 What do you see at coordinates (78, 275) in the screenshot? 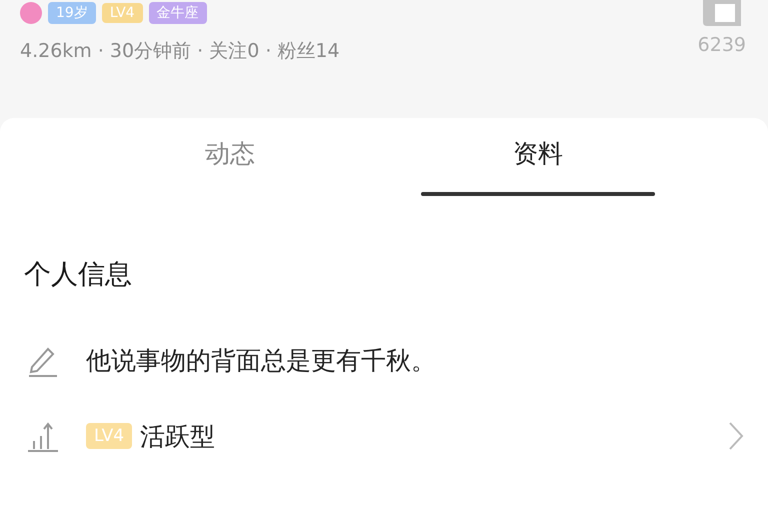
I see `section-title: 个人信息` at bounding box center [78, 275].